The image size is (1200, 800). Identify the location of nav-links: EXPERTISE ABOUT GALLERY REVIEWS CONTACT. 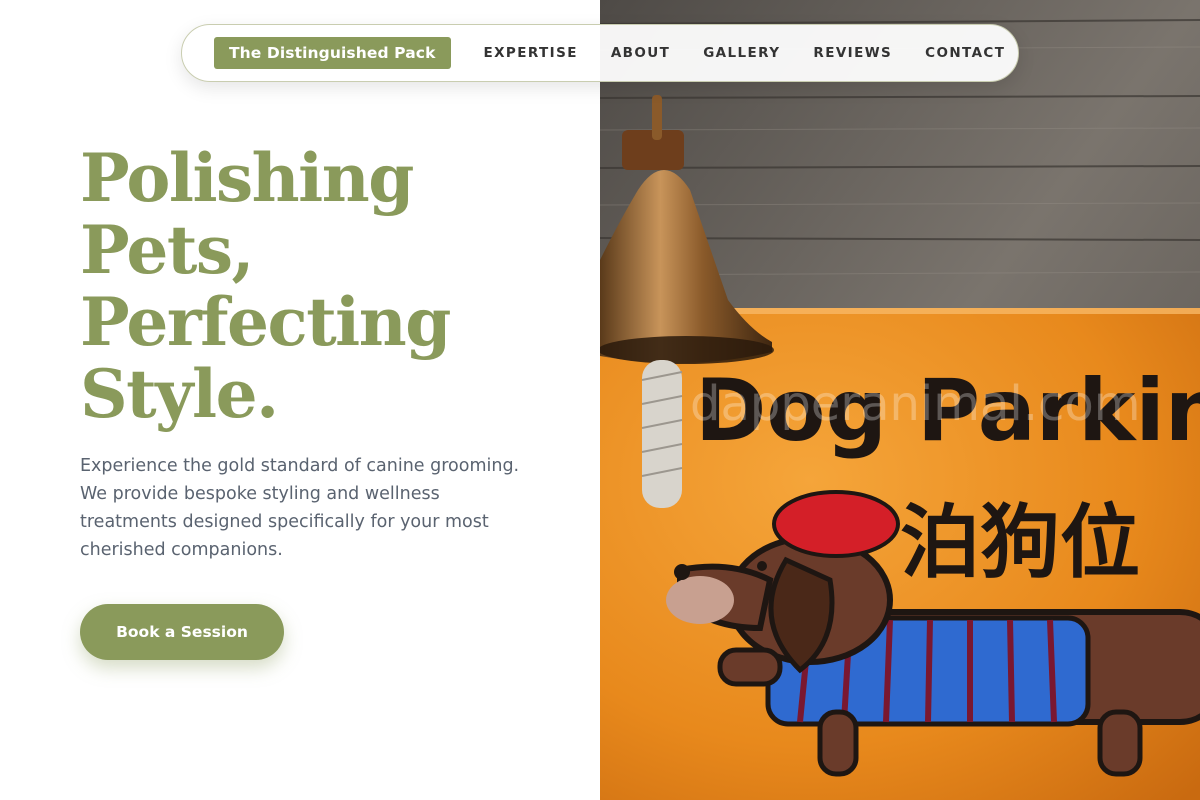
(761, 53).